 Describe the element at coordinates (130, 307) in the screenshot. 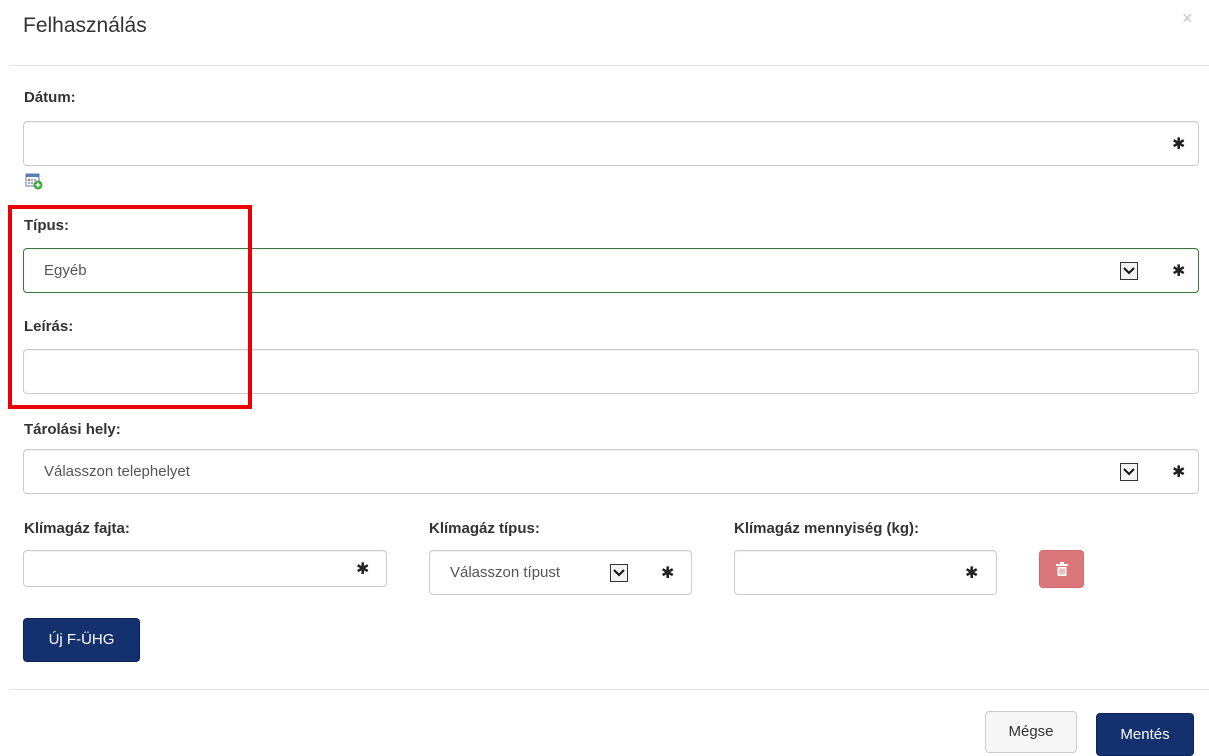

I see `highlight-rectangle` at that location.